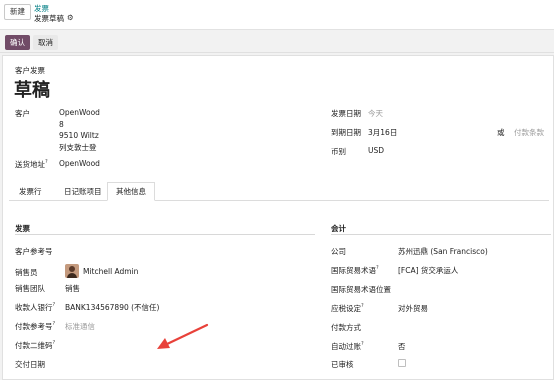  What do you see at coordinates (277, 42) in the screenshot?
I see `action-bar: 确认 取消` at bounding box center [277, 42].